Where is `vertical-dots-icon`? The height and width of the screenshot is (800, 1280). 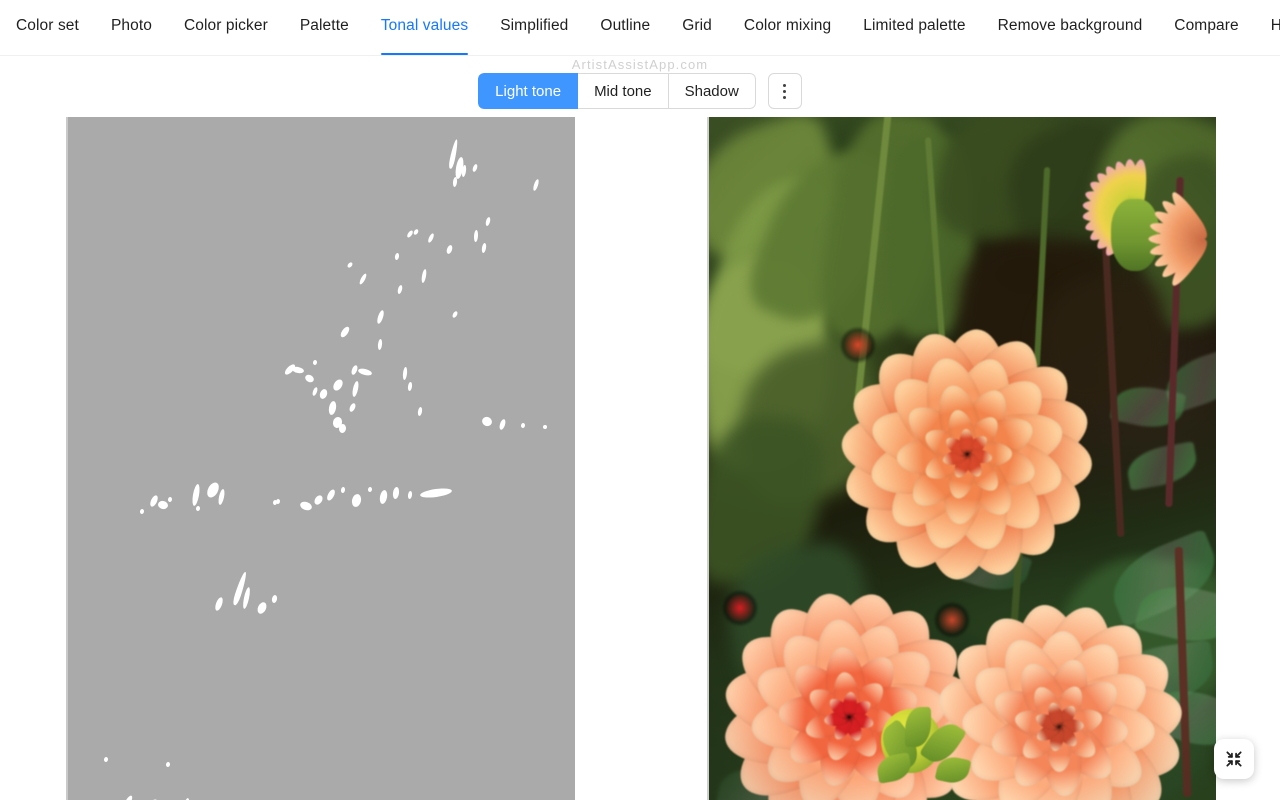 vertical-dots-icon is located at coordinates (785, 91).